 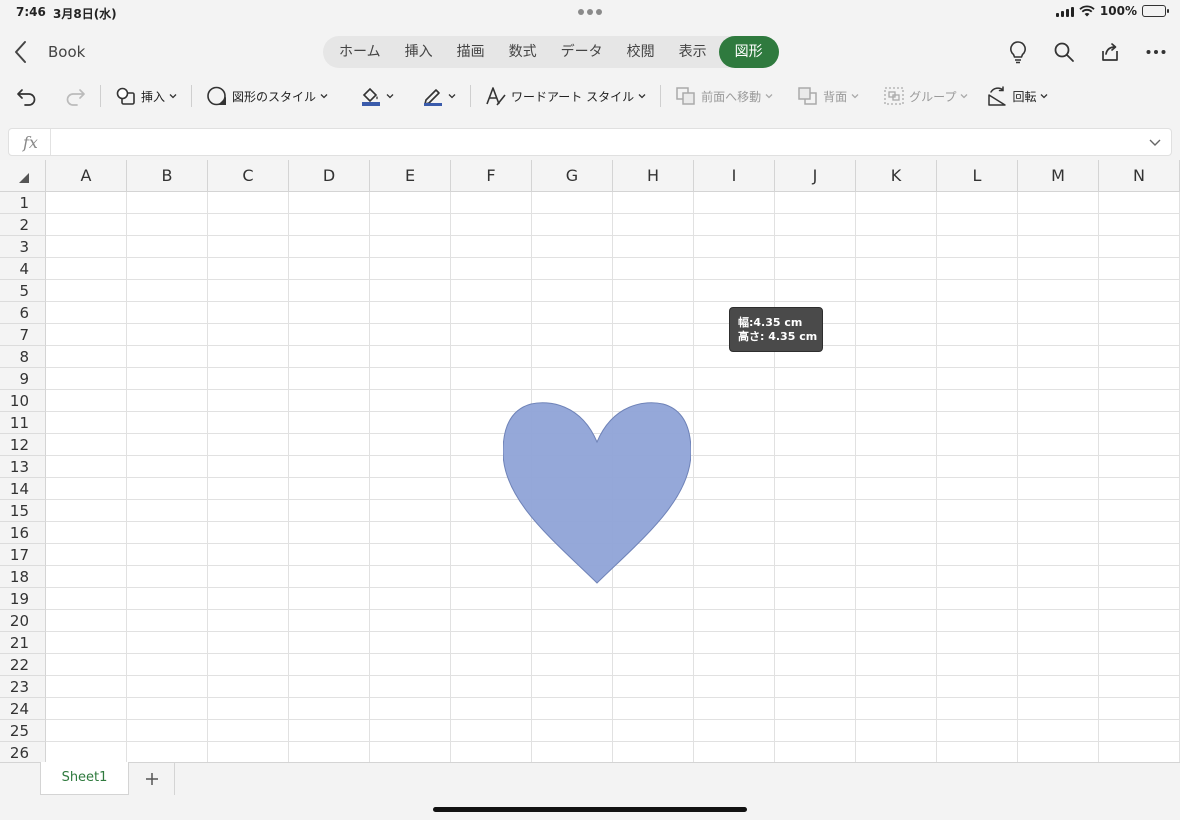 I want to click on undo-icon, so click(x=26, y=97).